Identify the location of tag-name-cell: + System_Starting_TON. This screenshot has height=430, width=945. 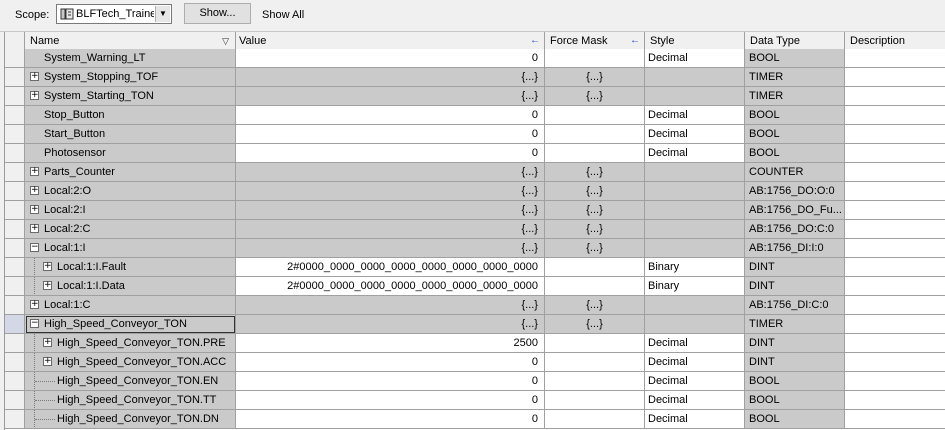
(130, 96).